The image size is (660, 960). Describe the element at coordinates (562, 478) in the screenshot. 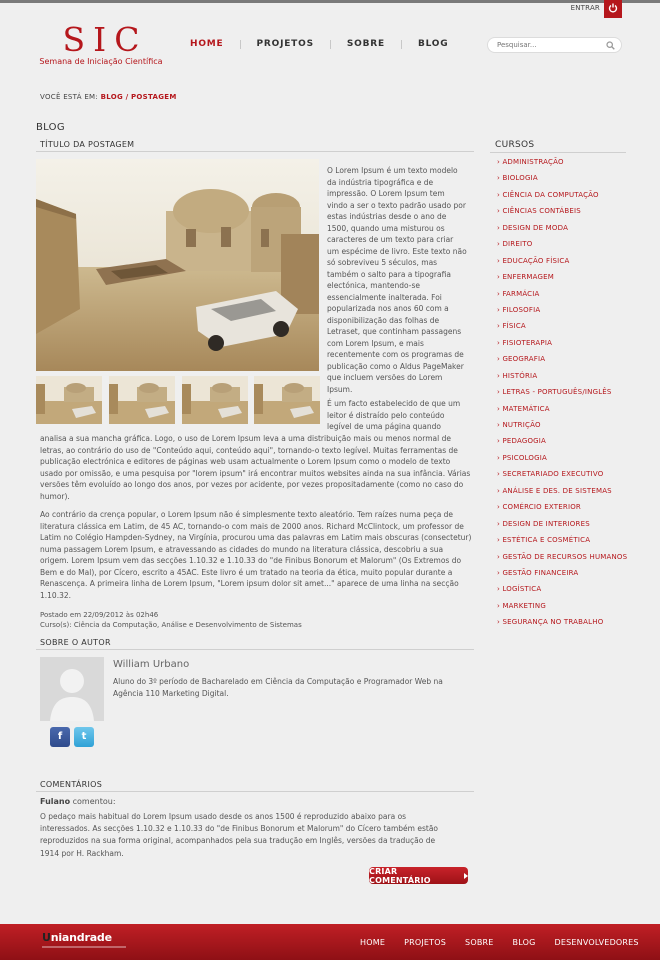

I see `course-link: SECRETARIADO EXECUTIVO` at that location.